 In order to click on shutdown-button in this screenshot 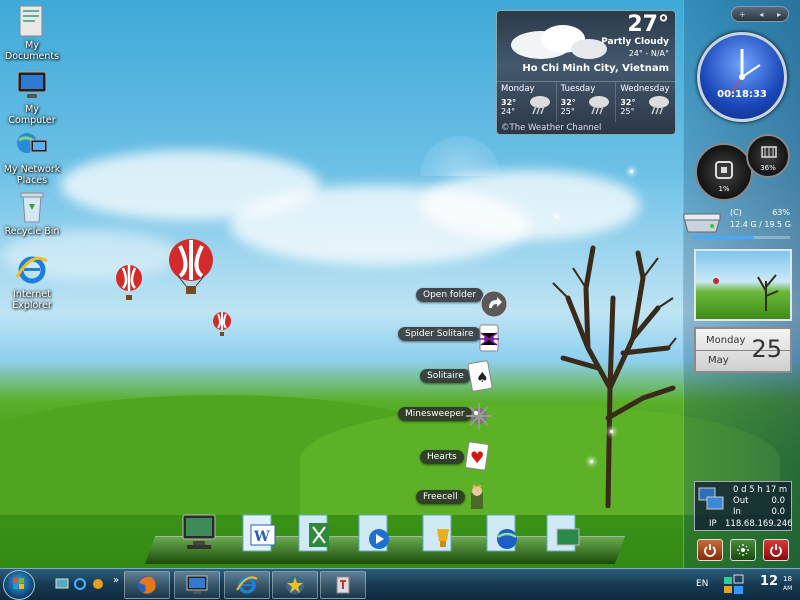, I will do `click(710, 550)`.